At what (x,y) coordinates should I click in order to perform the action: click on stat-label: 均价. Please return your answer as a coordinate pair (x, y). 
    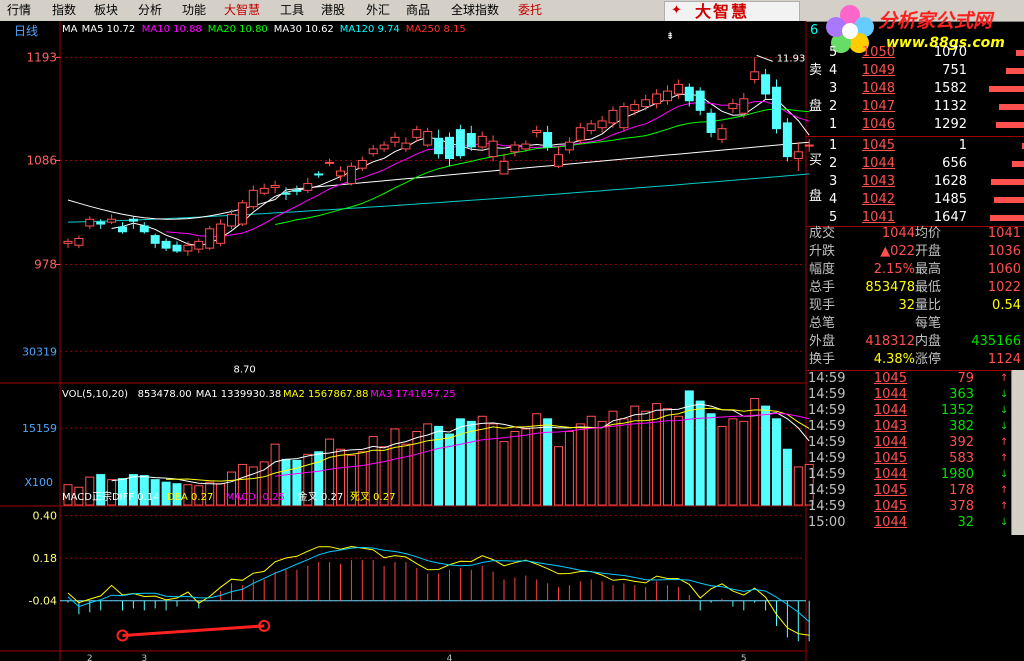
    Looking at the image, I should click on (928, 233).